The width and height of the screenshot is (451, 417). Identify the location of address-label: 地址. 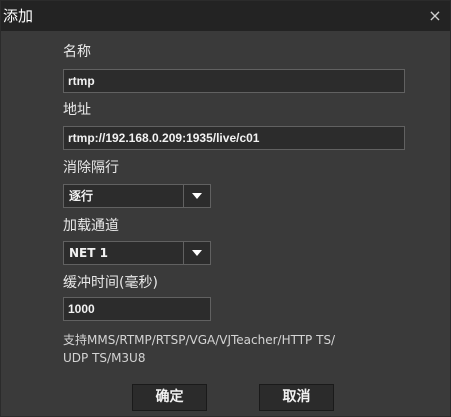
(77, 110).